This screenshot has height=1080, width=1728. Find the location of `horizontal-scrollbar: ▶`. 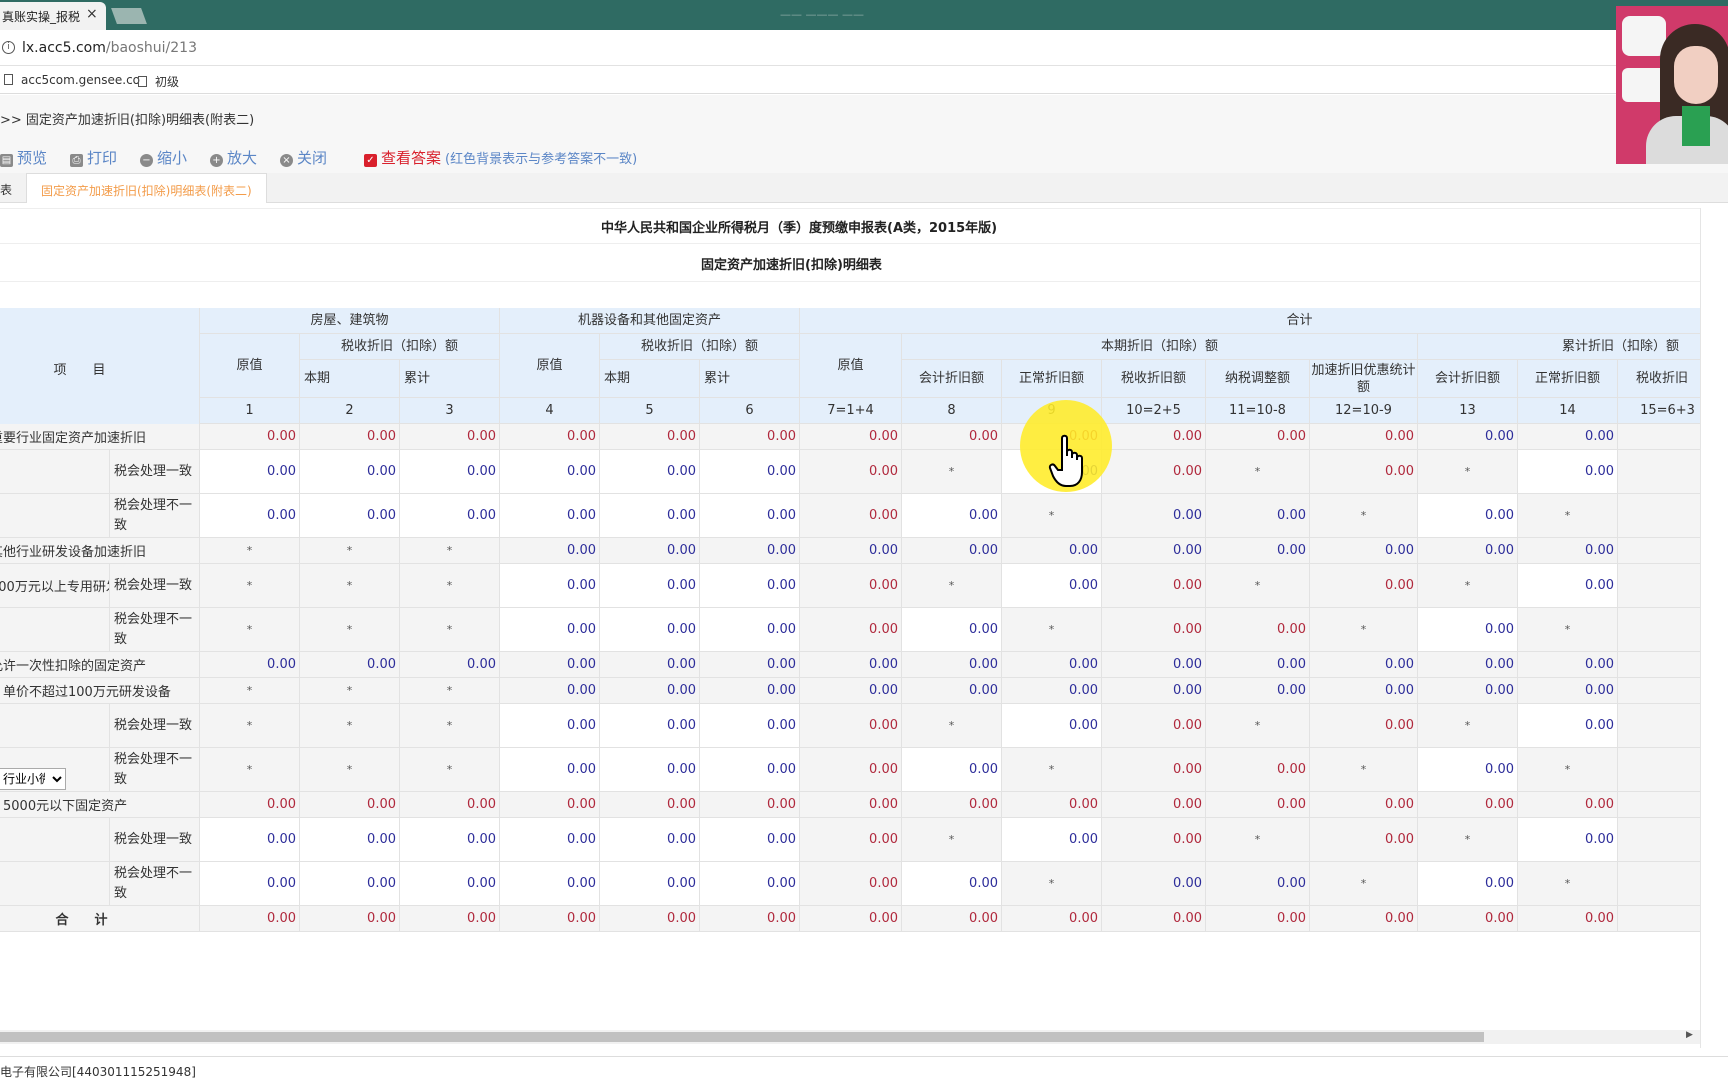

horizontal-scrollbar: ▶ is located at coordinates (850, 1037).